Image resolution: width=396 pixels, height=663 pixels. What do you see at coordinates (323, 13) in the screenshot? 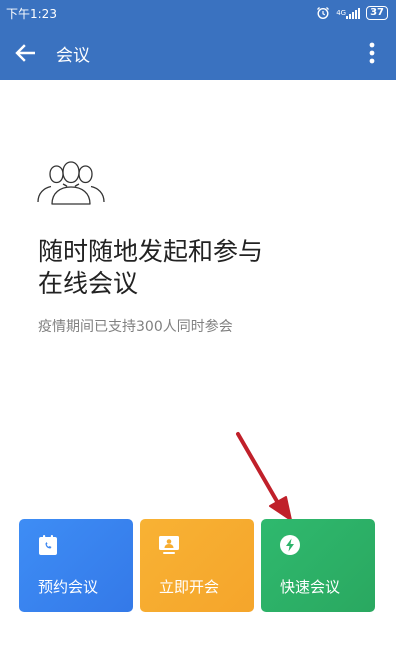
I see `alarm-icon` at bounding box center [323, 13].